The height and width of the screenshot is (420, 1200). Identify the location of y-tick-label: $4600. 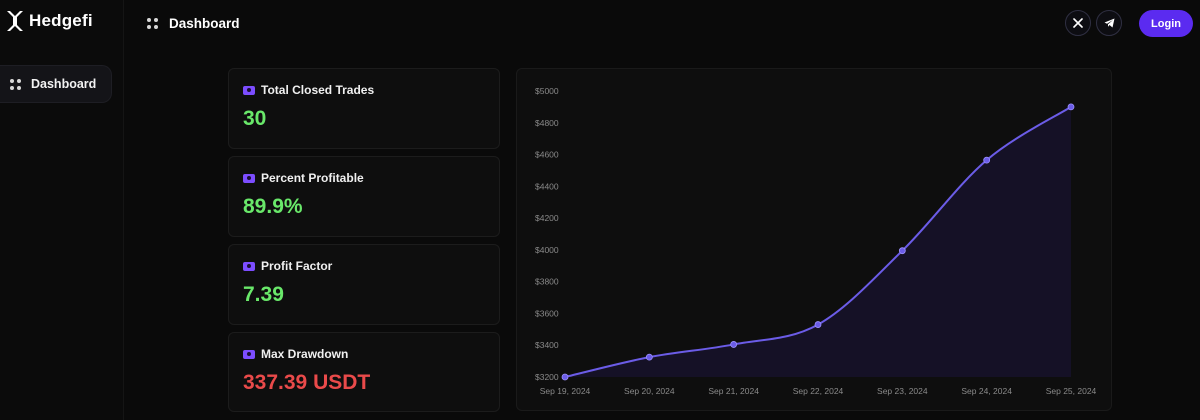
(547, 155).